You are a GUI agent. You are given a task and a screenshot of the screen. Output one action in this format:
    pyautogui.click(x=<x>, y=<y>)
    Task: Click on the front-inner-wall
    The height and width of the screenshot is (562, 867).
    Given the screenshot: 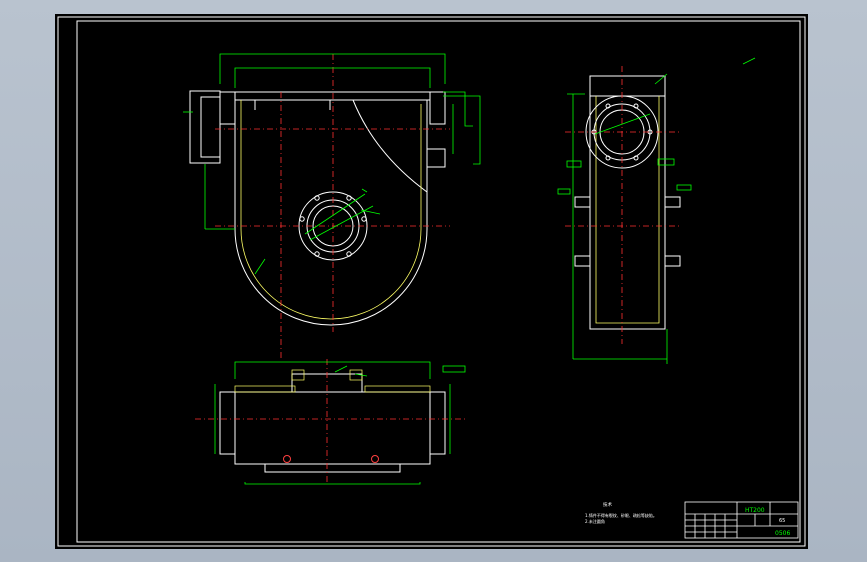 What is the action you would take?
    pyautogui.click(x=331, y=210)
    